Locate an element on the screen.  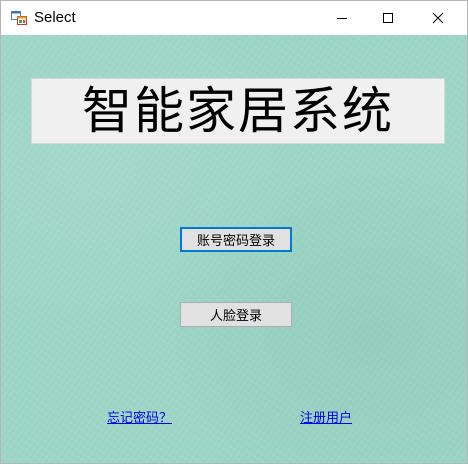
maximize-icon is located at coordinates (388, 18).